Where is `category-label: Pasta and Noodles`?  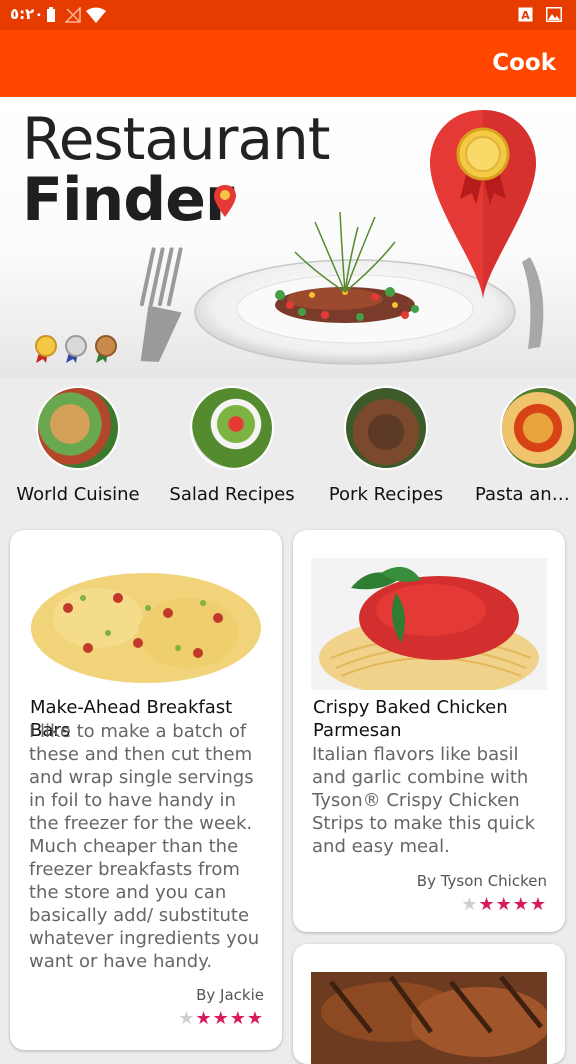
category-label: Pasta and Noodles is located at coordinates (525, 494).